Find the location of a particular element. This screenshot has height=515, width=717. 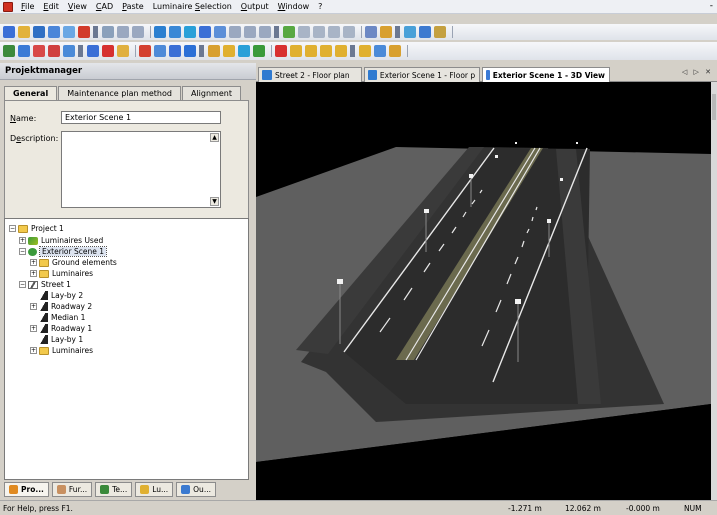

tree-item-median-1: Median 1 is located at coordinates (57, 317).